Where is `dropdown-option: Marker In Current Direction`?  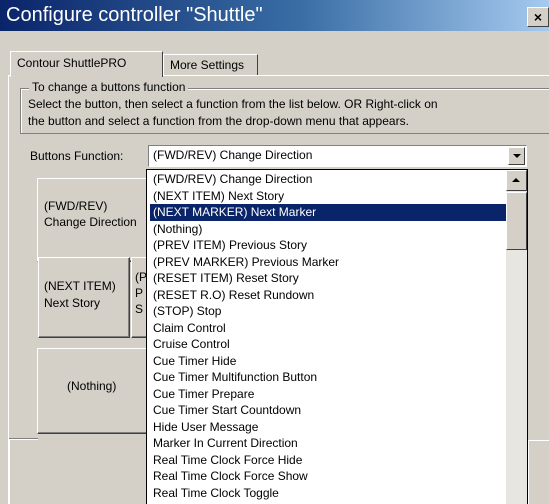
dropdown-option: Marker In Current Direction is located at coordinates (328, 443).